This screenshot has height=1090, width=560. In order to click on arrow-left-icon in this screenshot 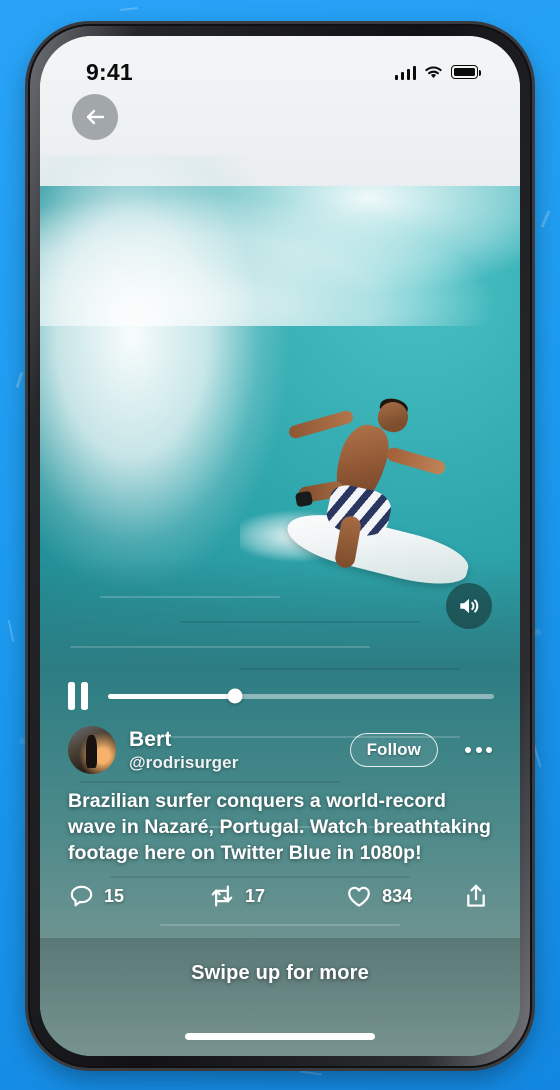, I will do `click(95, 117)`.